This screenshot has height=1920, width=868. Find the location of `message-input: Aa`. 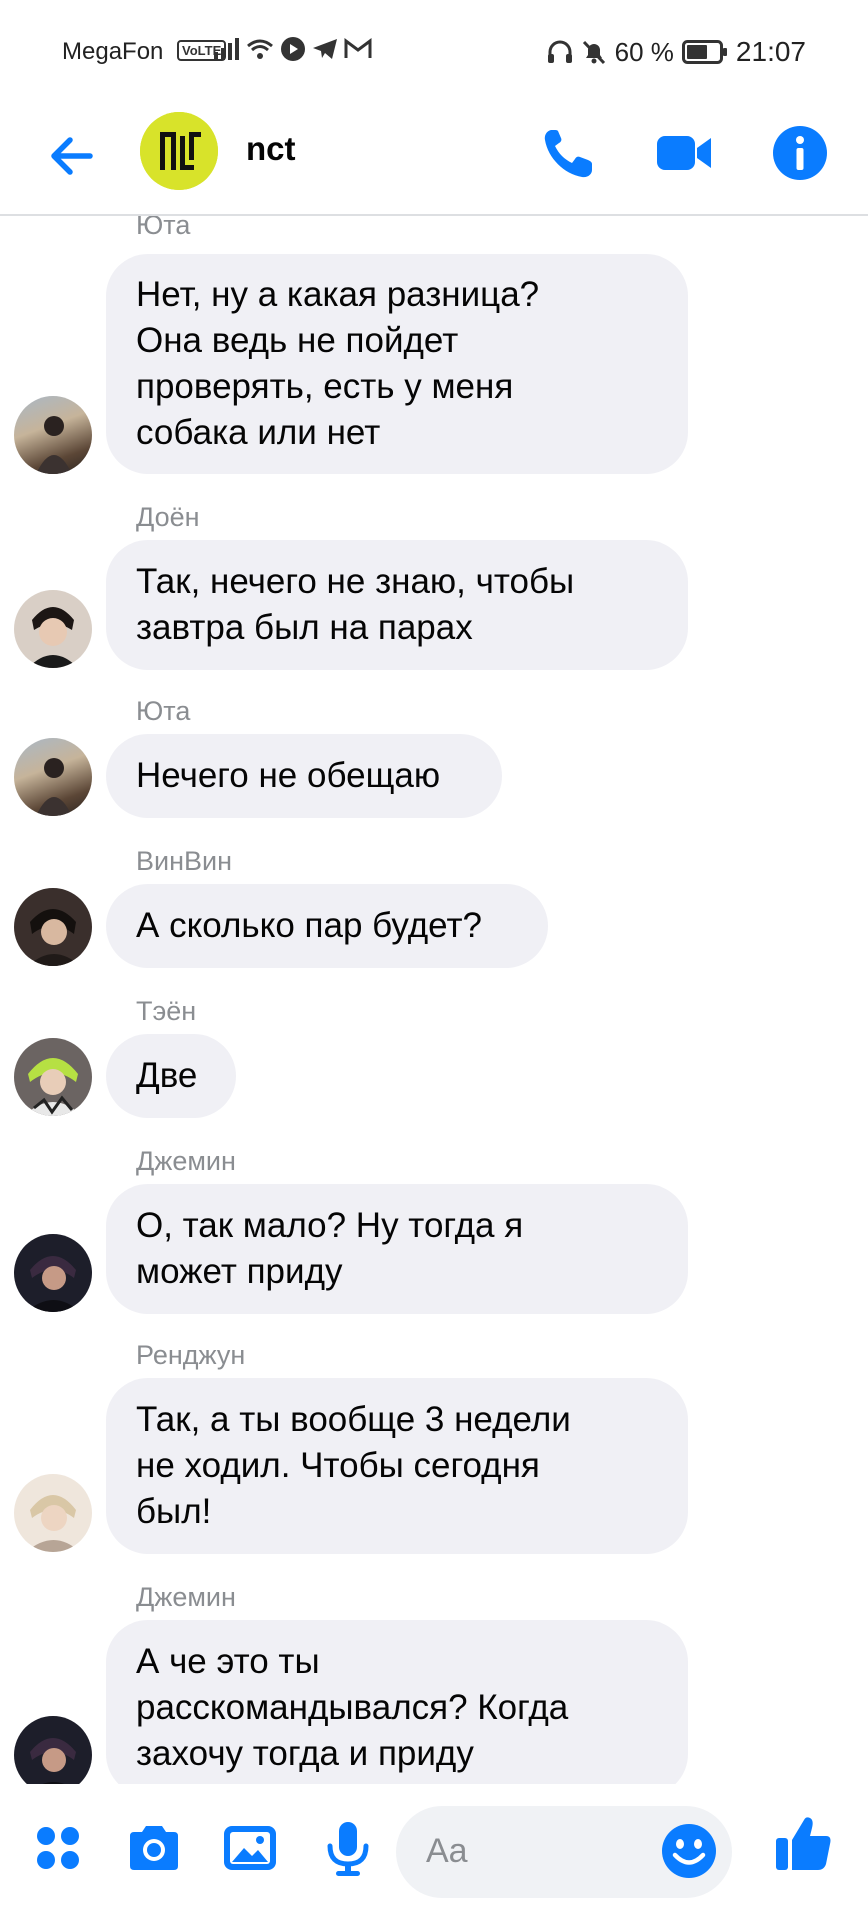

message-input: Aa is located at coordinates (564, 1852).